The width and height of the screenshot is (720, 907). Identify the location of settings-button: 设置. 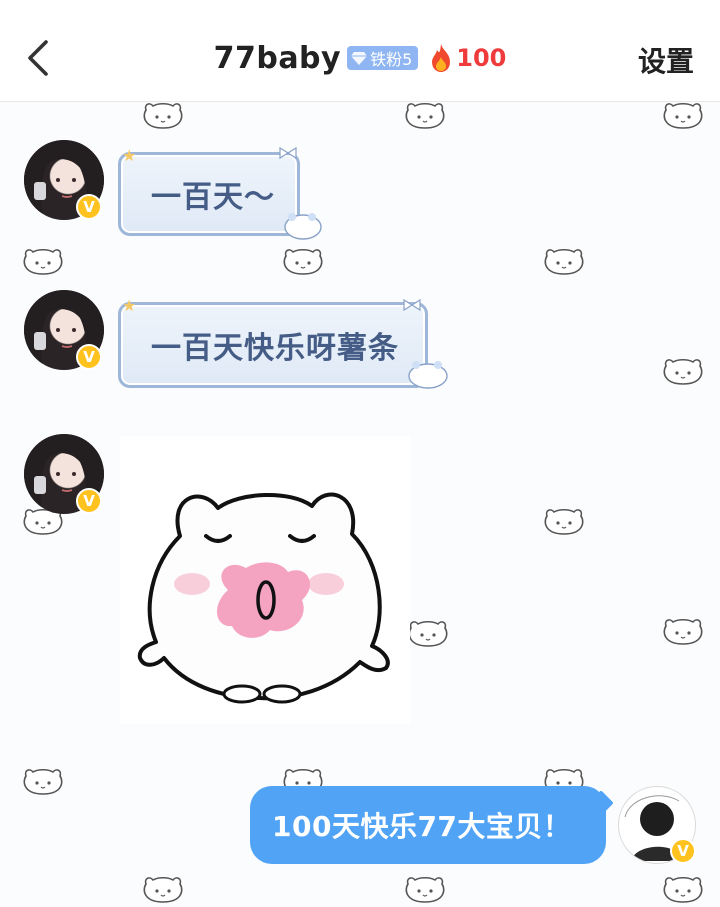
(666, 60).